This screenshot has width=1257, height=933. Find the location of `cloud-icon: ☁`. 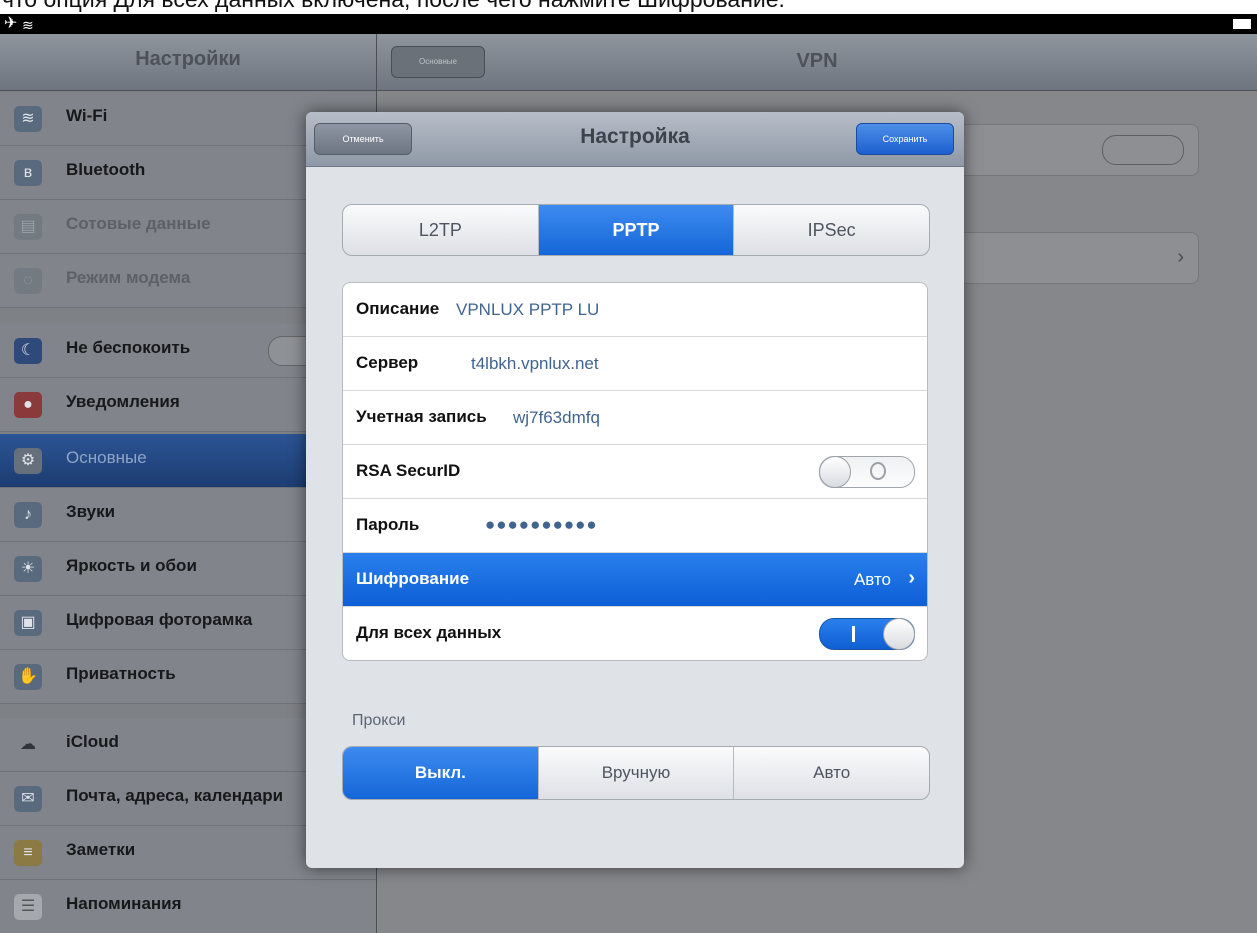

cloud-icon: ☁ is located at coordinates (28, 744).